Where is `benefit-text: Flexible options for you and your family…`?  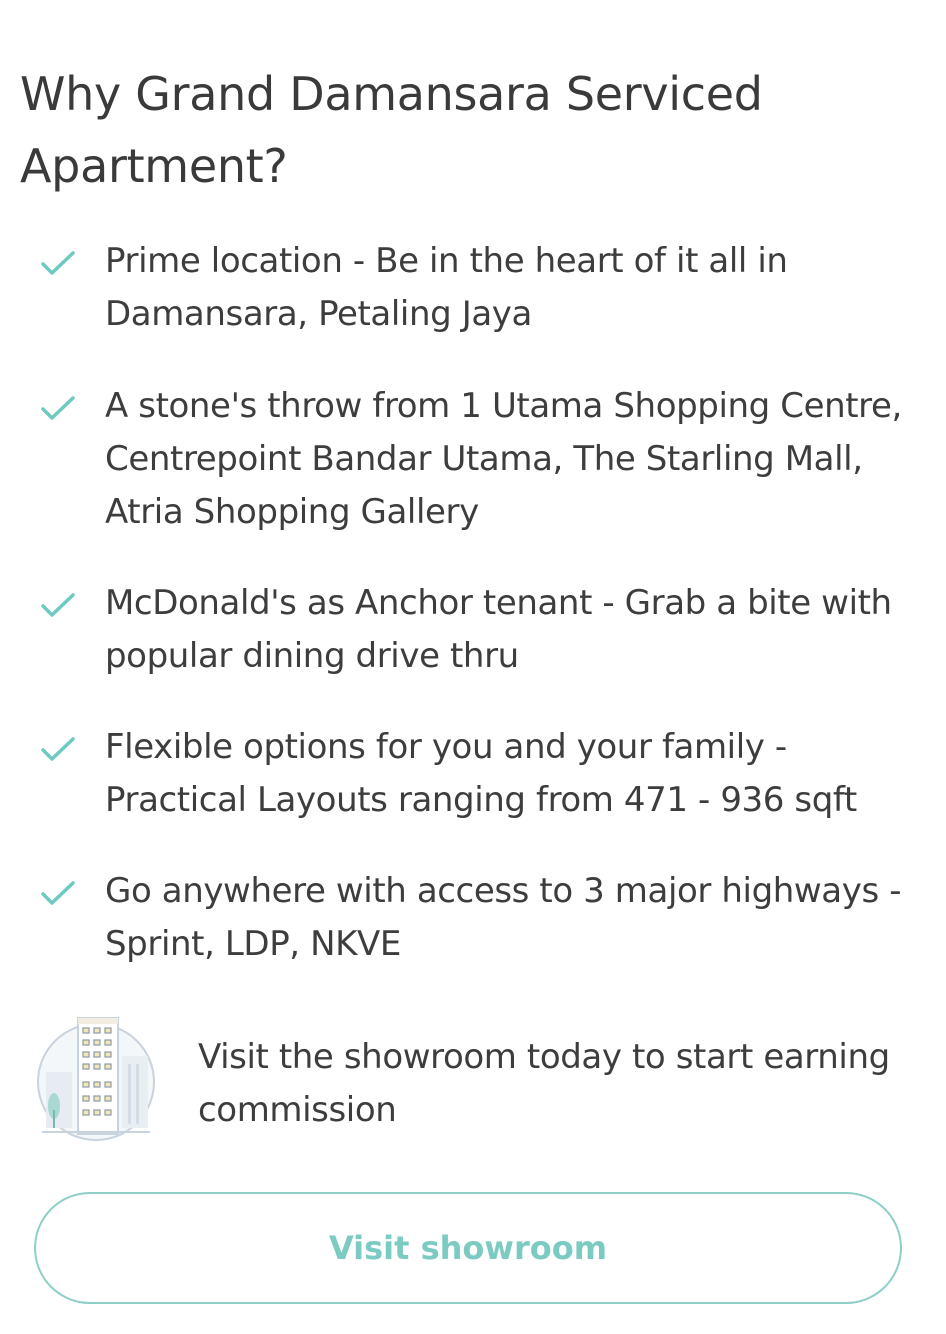
benefit-text: Flexible options for you and your family… is located at coordinates (481, 773).